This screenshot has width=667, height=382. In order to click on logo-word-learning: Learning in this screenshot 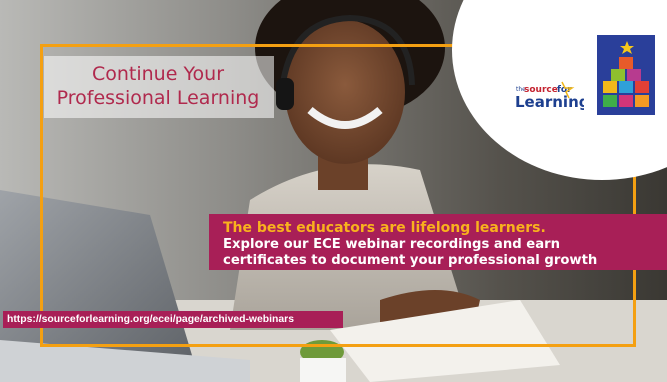, I will do `click(549, 102)`.